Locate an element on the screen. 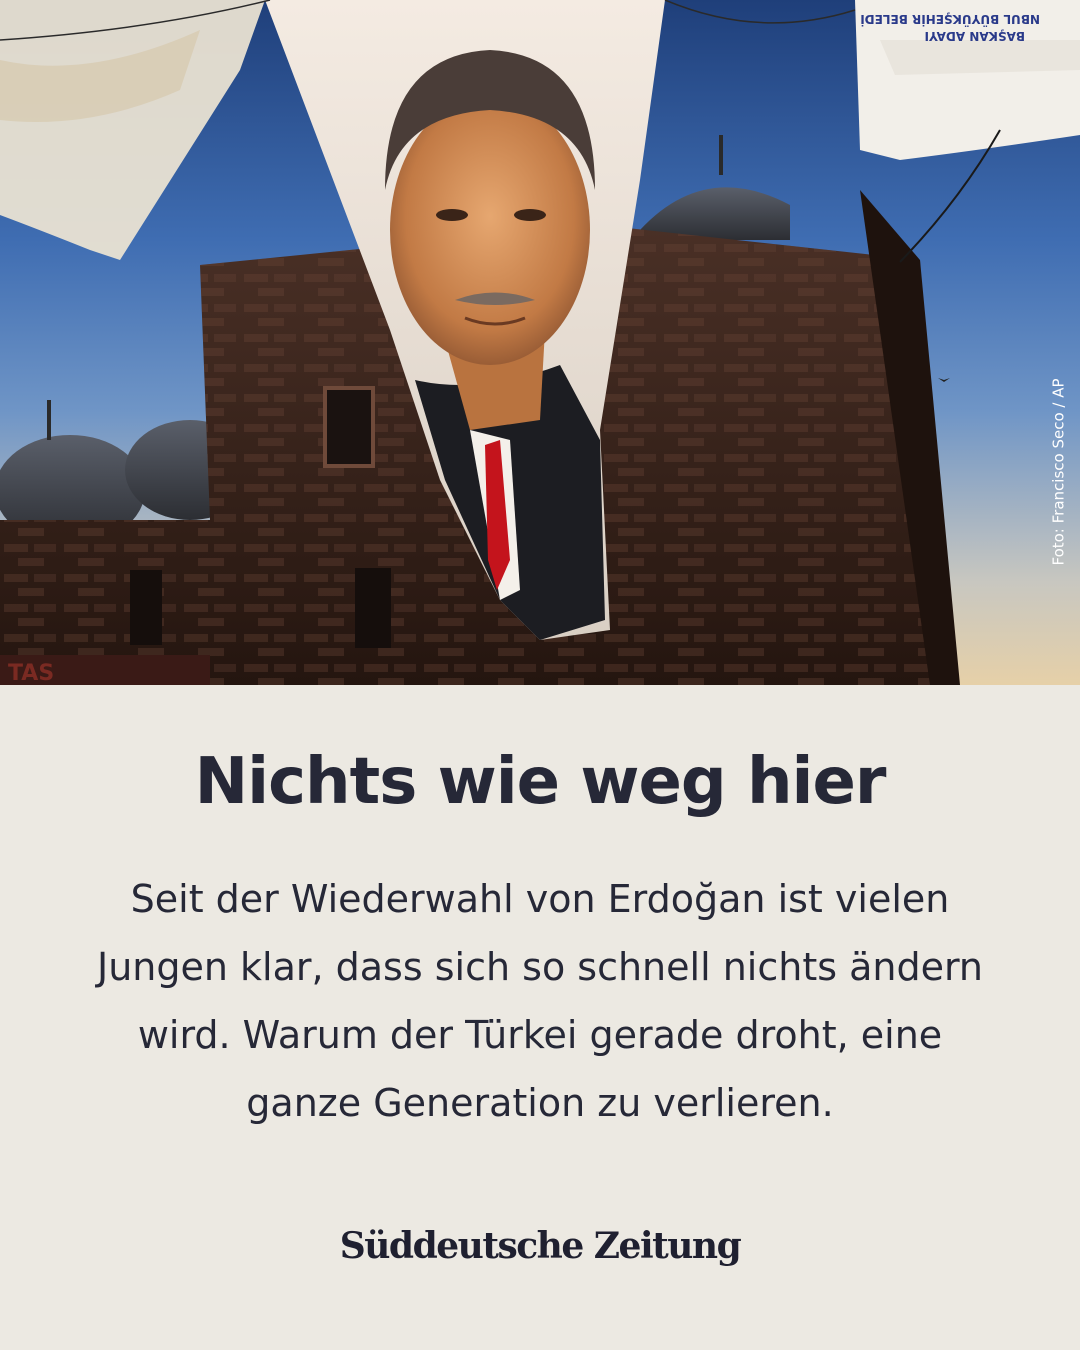 The height and width of the screenshot is (1350, 1080). photo-credit: Foto: Francisco Seco / AP is located at coordinates (1059, 472).